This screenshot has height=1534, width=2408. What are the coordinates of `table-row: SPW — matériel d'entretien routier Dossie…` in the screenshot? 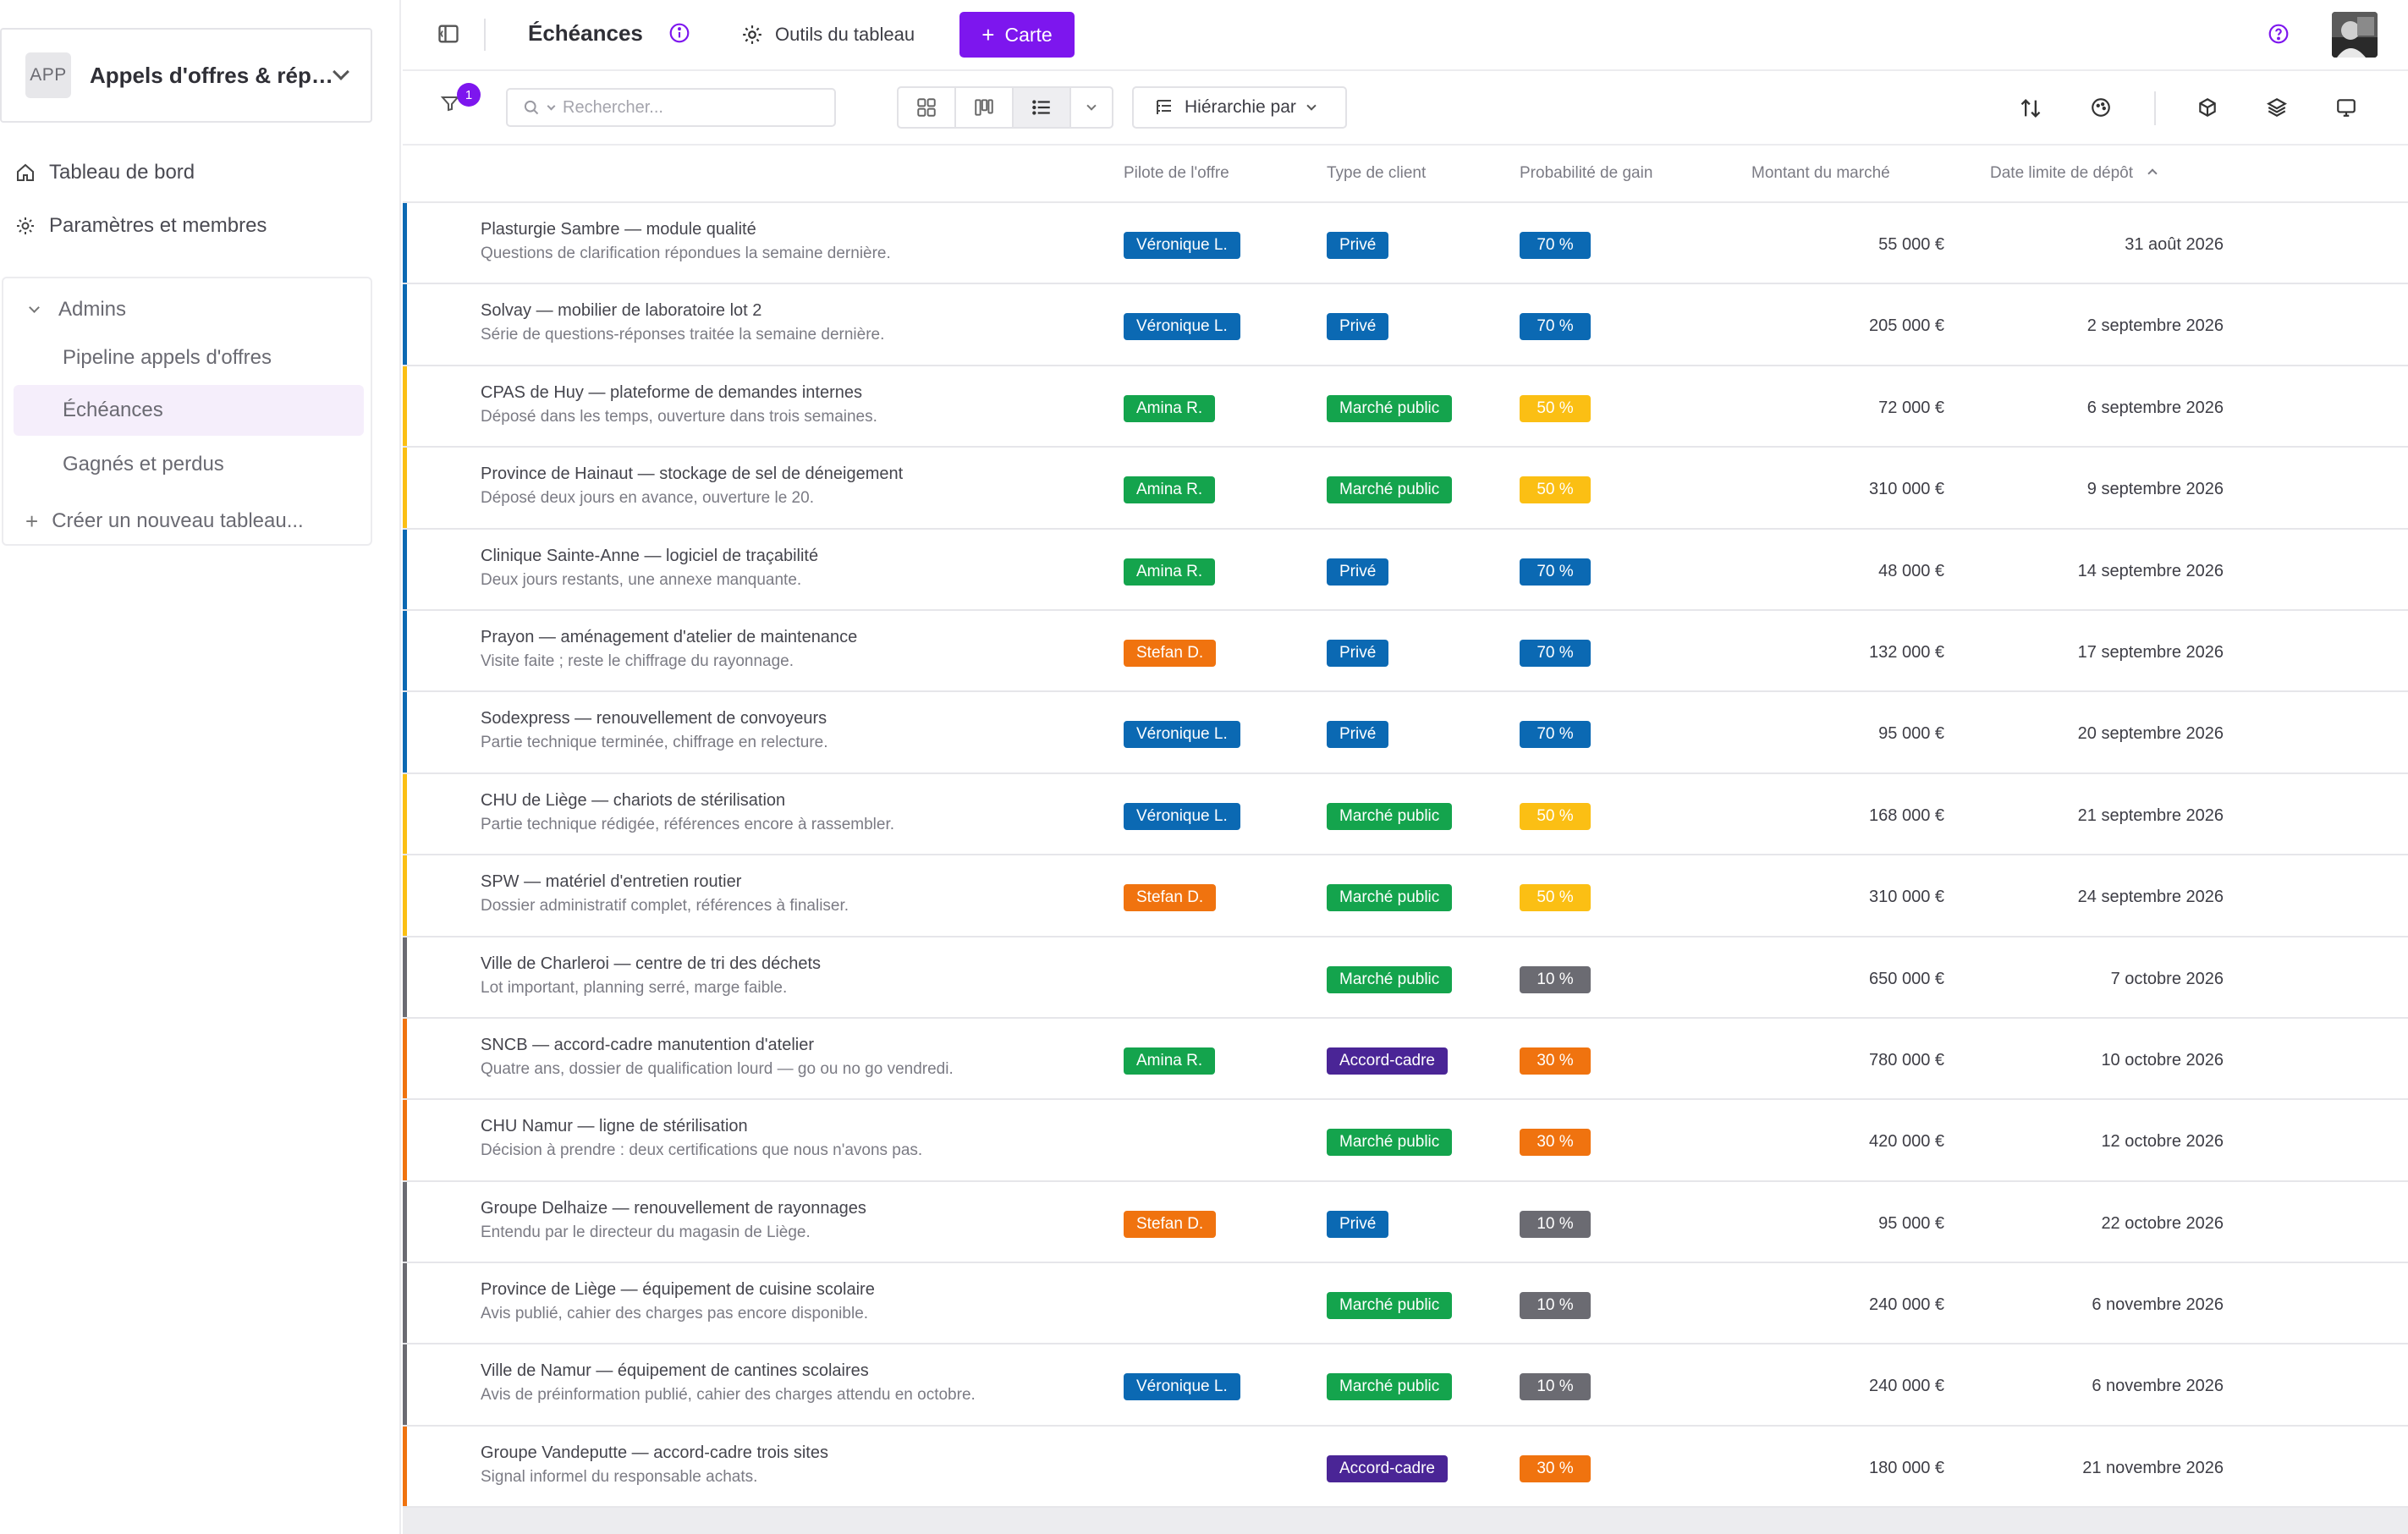 It's located at (1405, 896).